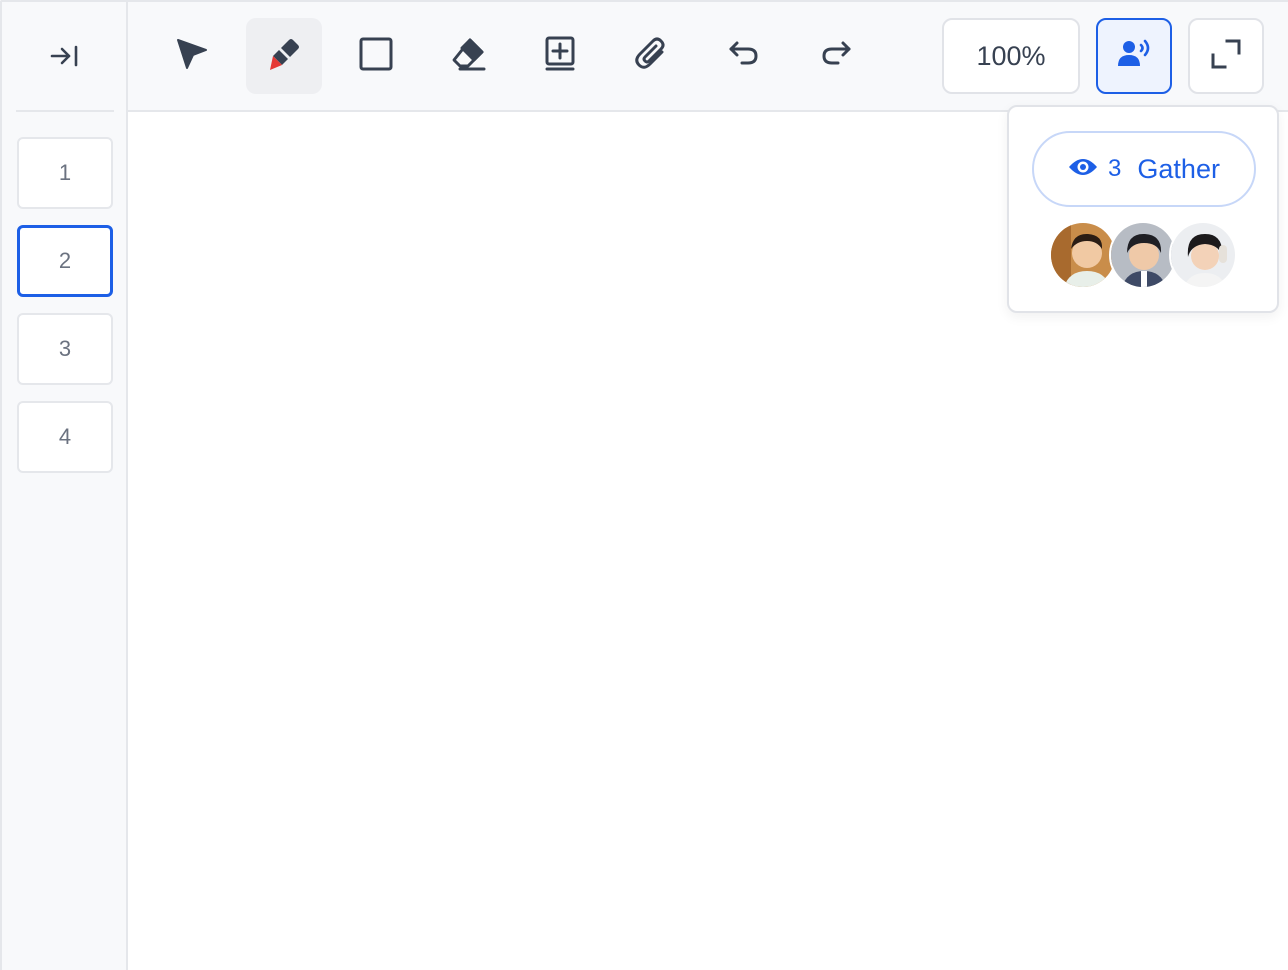 This screenshot has width=1288, height=970. I want to click on fullscreen-button, so click(1226, 56).